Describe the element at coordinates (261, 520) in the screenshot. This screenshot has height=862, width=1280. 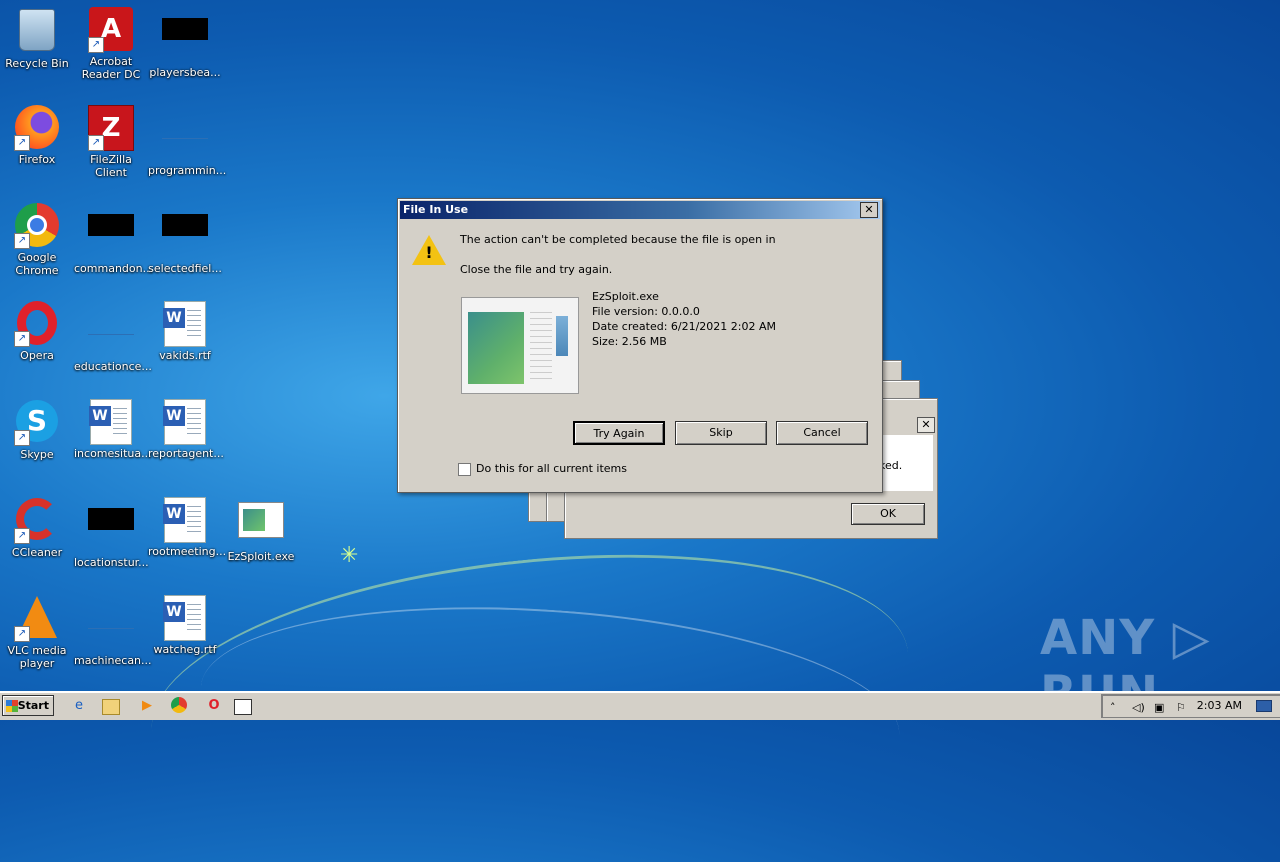
I see `executable-icon` at that location.